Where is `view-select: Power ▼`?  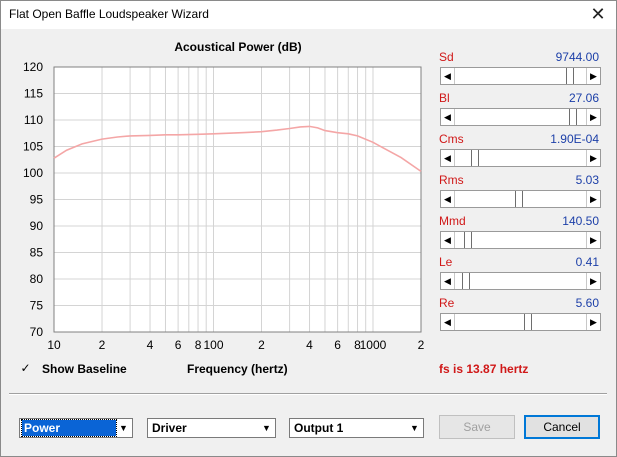
view-select: Power ▼ is located at coordinates (76, 428).